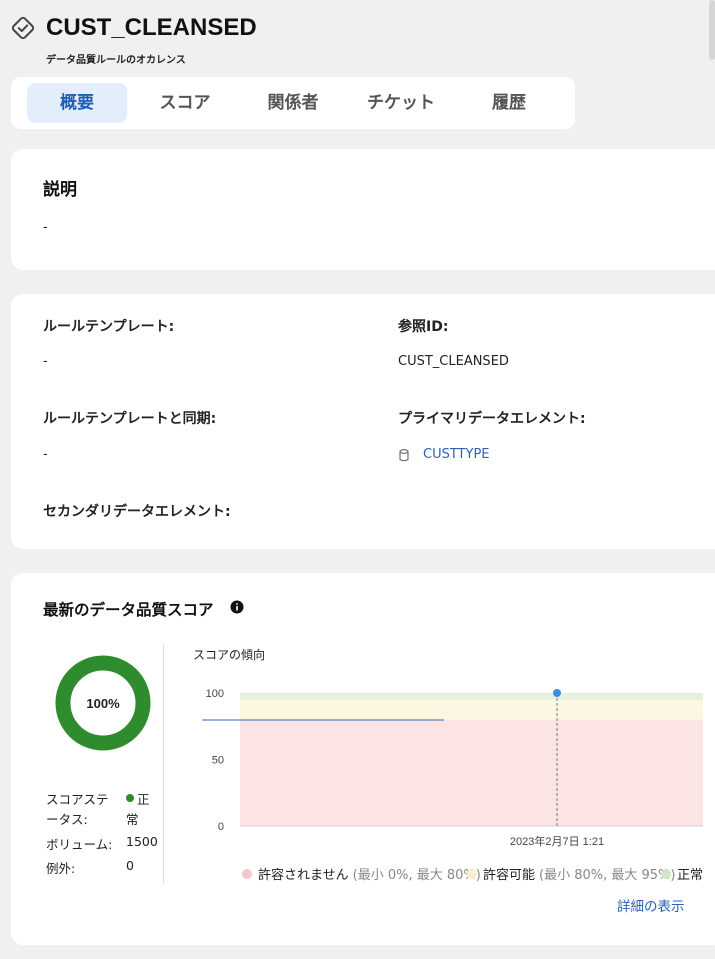 This screenshot has height=959, width=715. What do you see at coordinates (60, 190) in the screenshot?
I see `description-title: 説明` at bounding box center [60, 190].